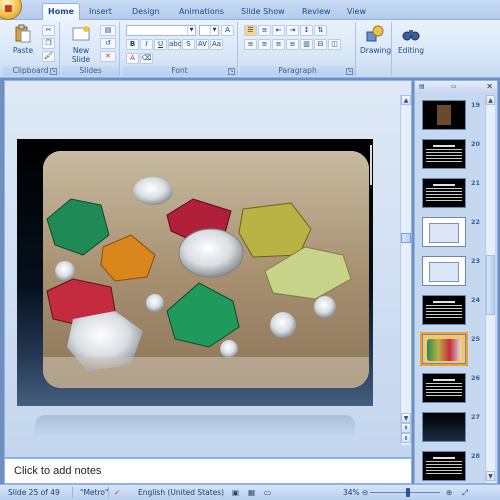 This screenshot has height=500, width=500. Describe the element at coordinates (146, 12) in the screenshot. I see `tab-design: Design` at that location.